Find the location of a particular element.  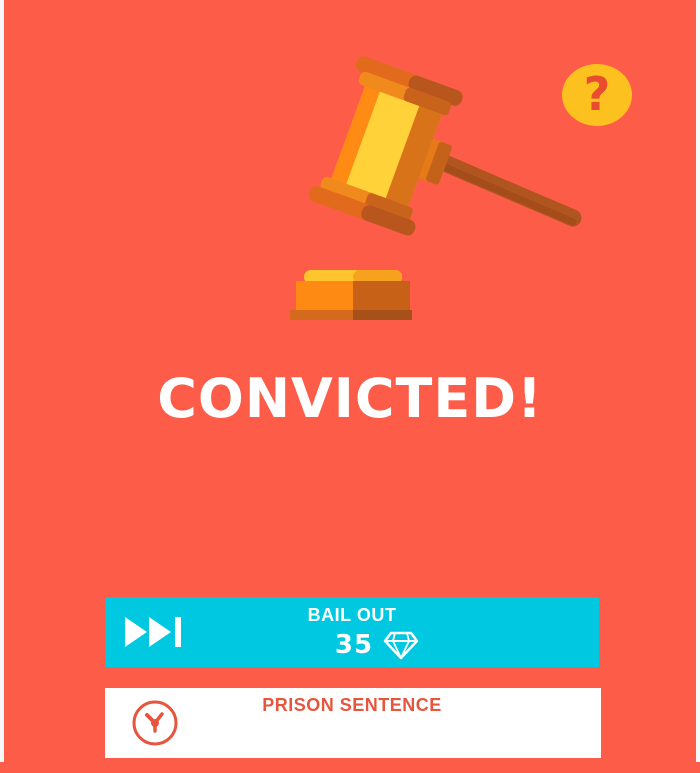

bail-out-cost-value: 35 is located at coordinates (354, 645).